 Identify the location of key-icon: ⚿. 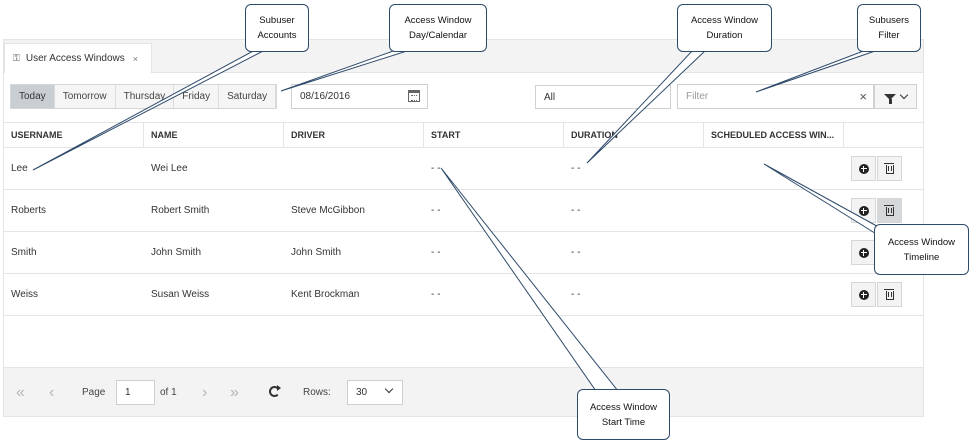
(16, 58).